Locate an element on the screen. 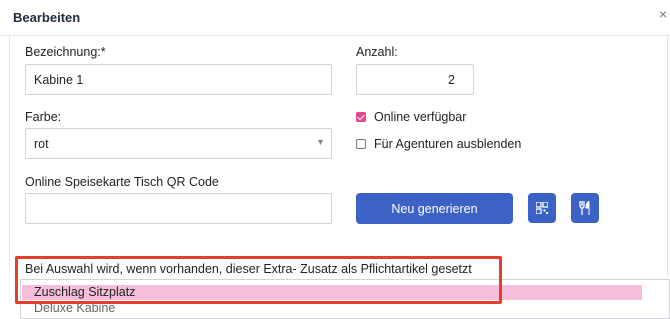  farbe-select: rot ▼ is located at coordinates (178, 143).